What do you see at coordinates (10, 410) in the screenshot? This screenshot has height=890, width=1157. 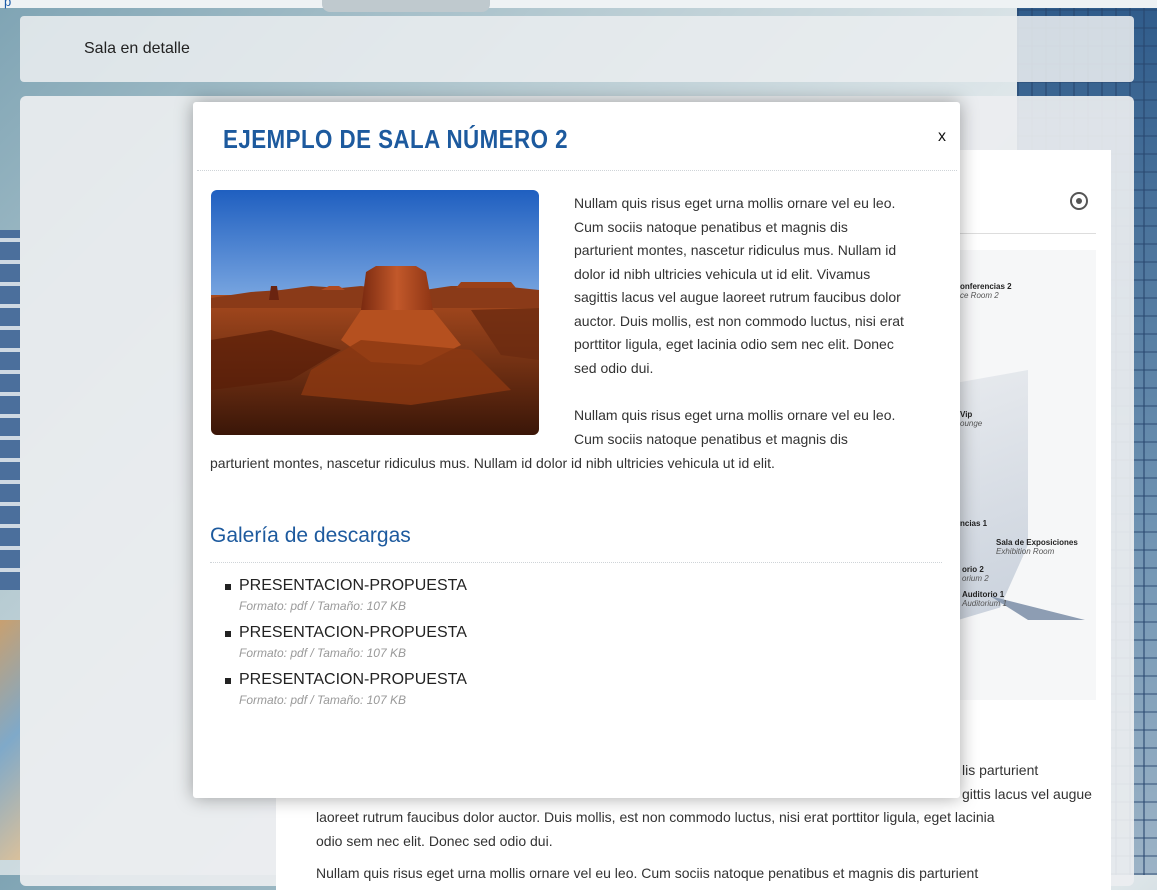 I see `background-left-decoration` at bounding box center [10, 410].